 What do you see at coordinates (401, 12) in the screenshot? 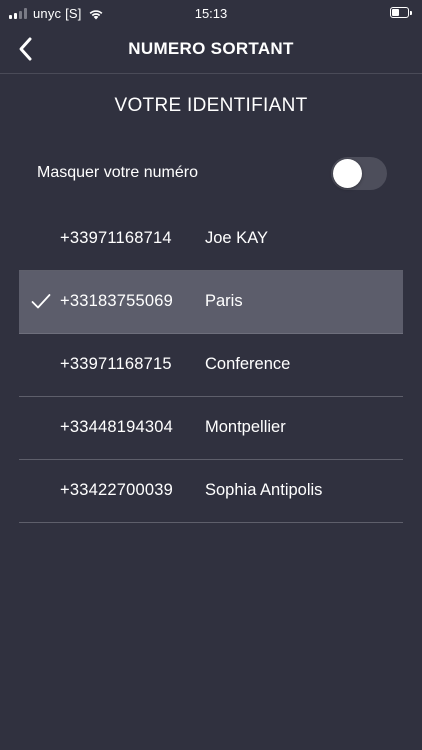
I see `battery-icon` at bounding box center [401, 12].